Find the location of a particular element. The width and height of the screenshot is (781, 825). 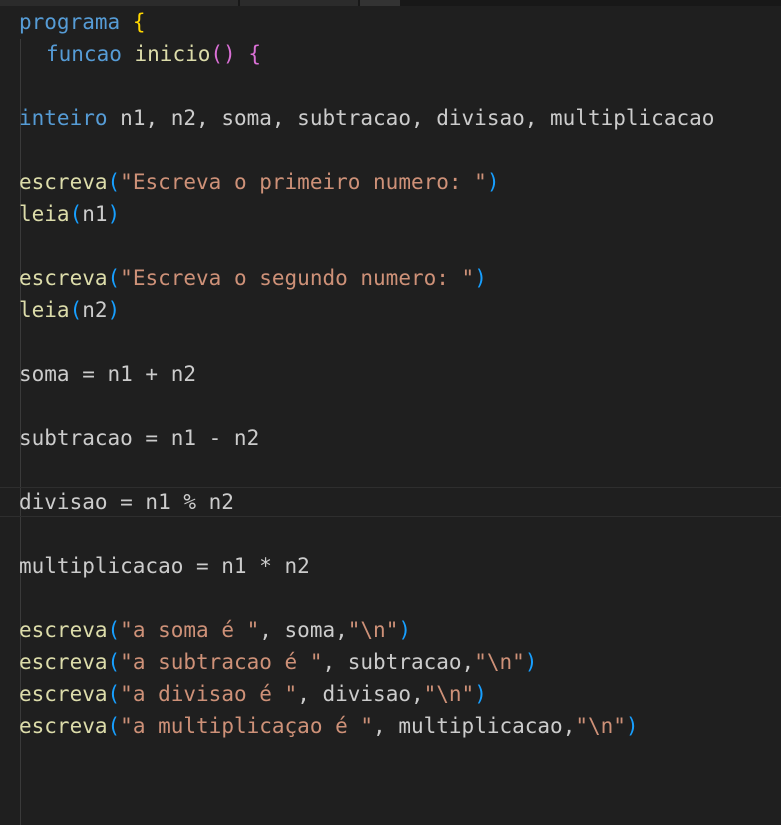

argument: , divisao, is located at coordinates (360, 694).